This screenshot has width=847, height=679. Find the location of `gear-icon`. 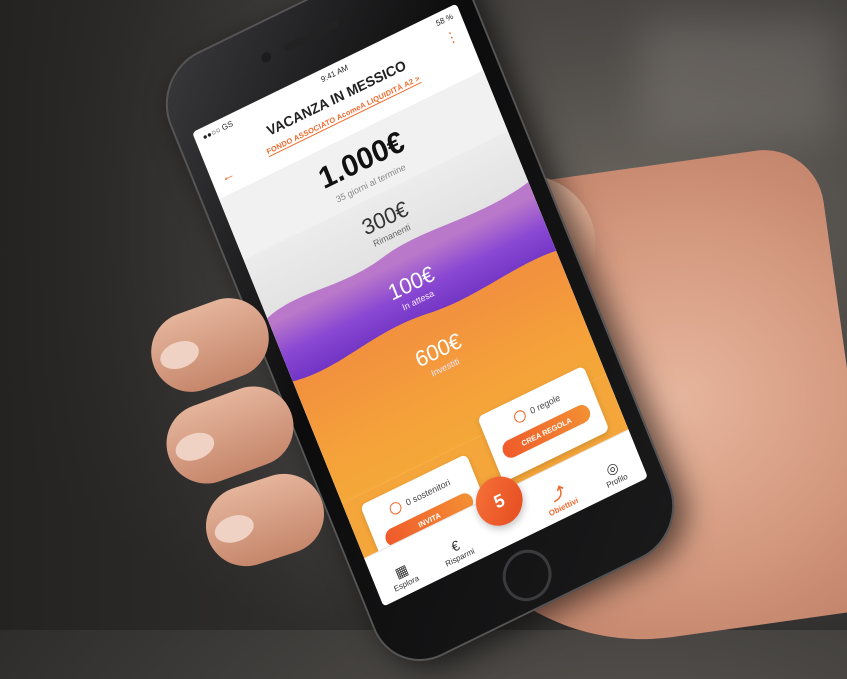

gear-icon is located at coordinates (520, 416).